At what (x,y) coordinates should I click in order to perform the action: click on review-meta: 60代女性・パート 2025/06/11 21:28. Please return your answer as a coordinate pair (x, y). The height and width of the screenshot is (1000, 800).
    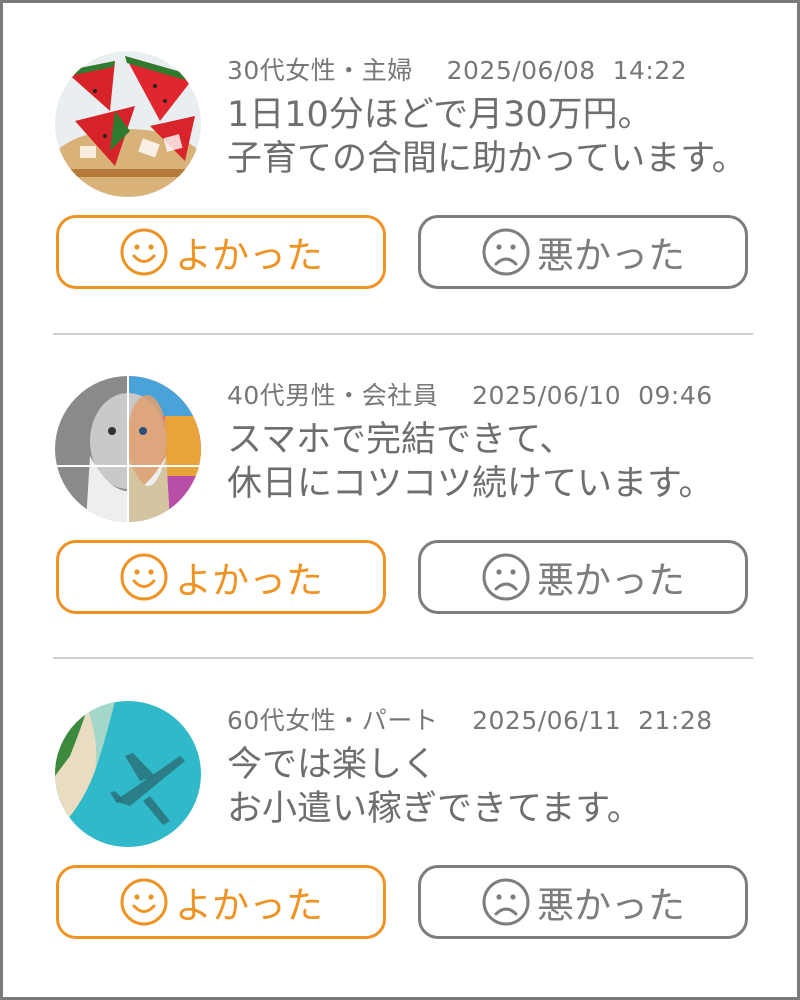
    Looking at the image, I should click on (470, 719).